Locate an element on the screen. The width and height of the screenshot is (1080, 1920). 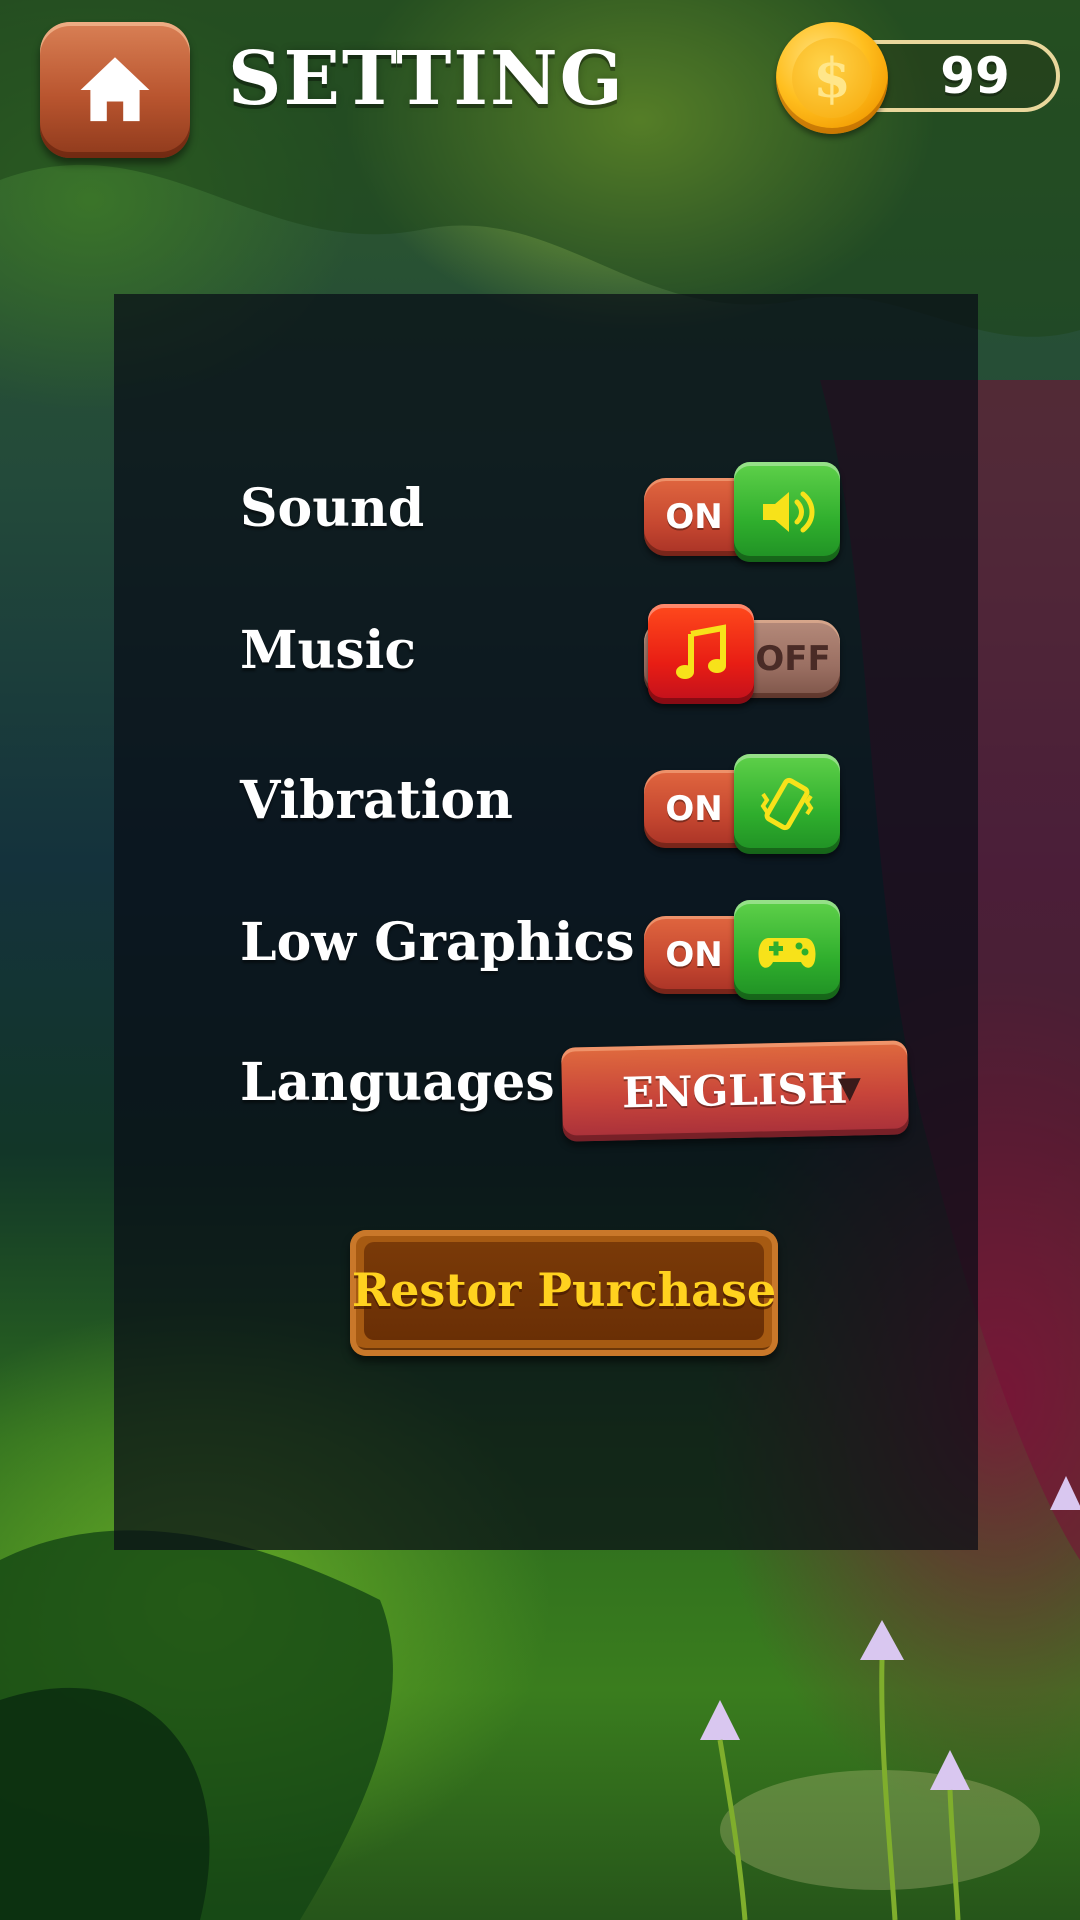
music-state: OFF is located at coordinates (793, 659).